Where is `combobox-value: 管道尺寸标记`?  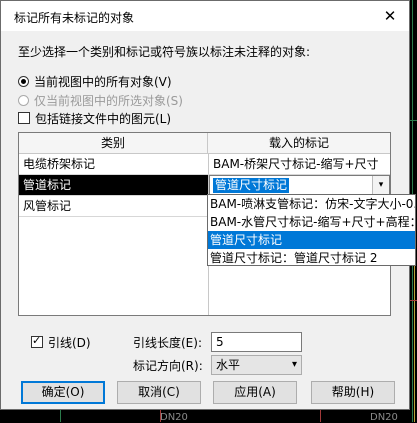 combobox-value: 管道尺寸标记 is located at coordinates (251, 185).